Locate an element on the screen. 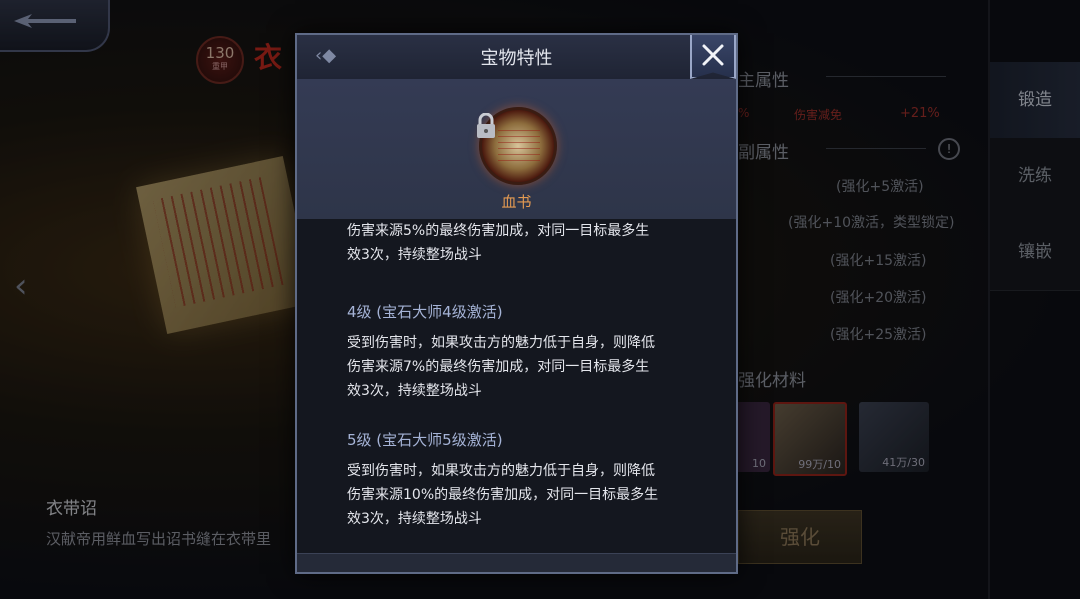 This screenshot has width=1080, height=599. gem-name: 血书 is located at coordinates (516, 202).